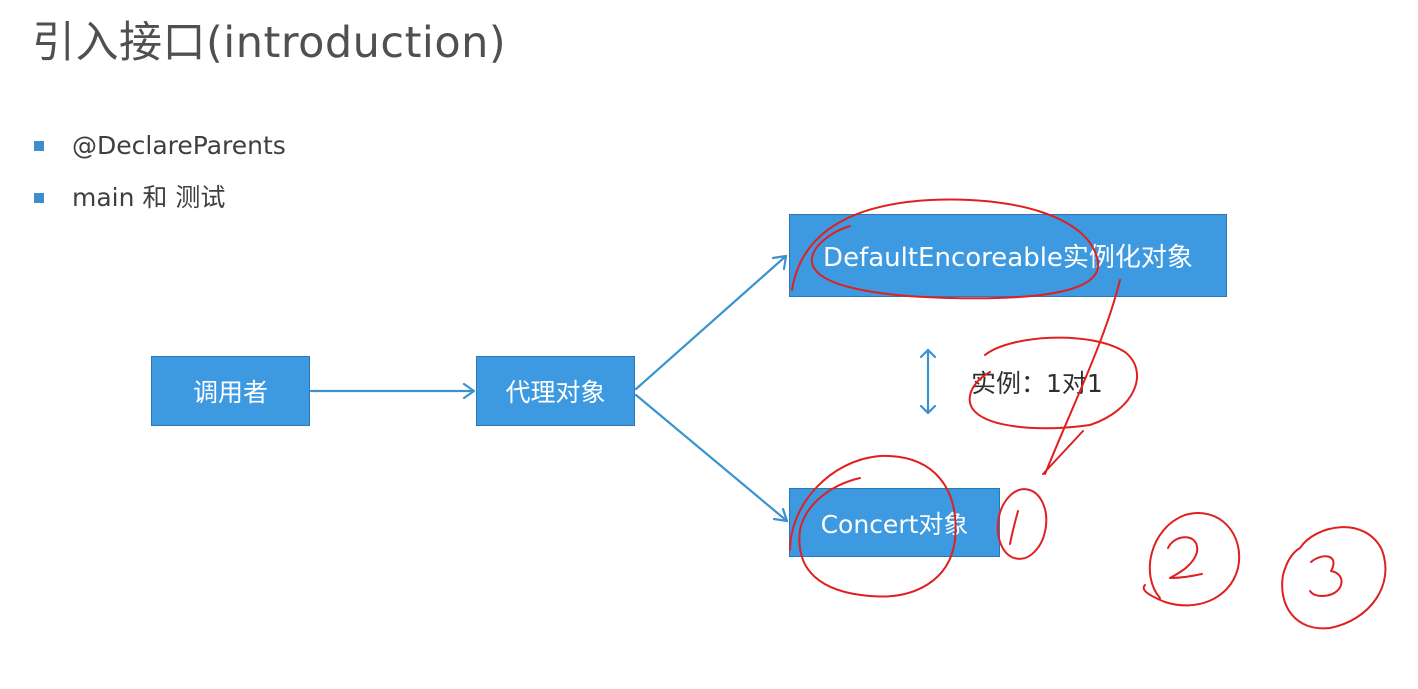  What do you see at coordinates (945, 249) in the screenshot?
I see `annotation-ellipse-default` at bounding box center [945, 249].